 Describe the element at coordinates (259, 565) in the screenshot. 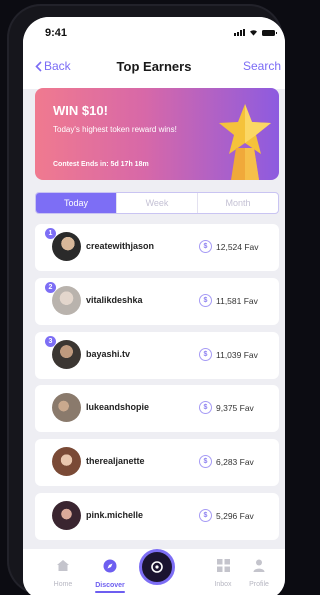

I see `person-icon` at that location.